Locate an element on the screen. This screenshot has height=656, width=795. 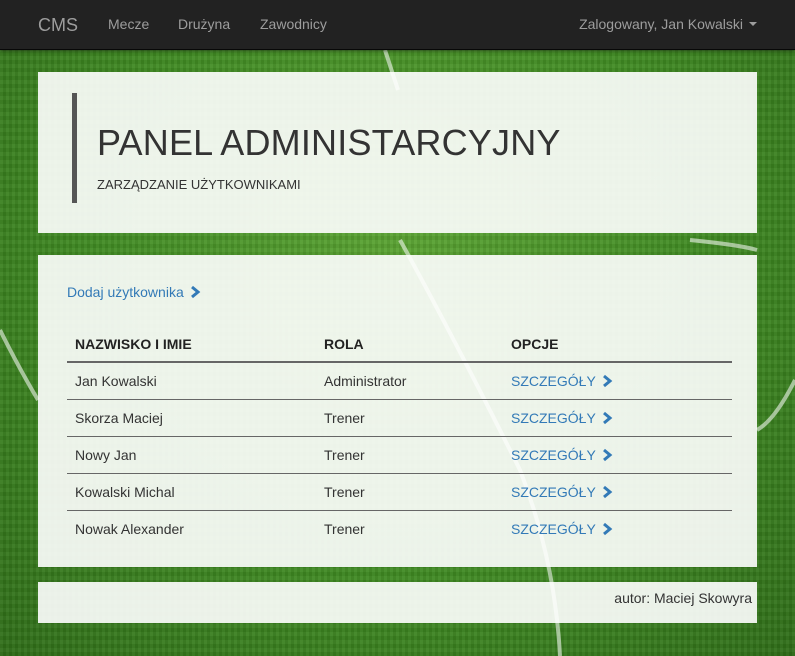
cell-name: Nowy Jan is located at coordinates (191, 455).